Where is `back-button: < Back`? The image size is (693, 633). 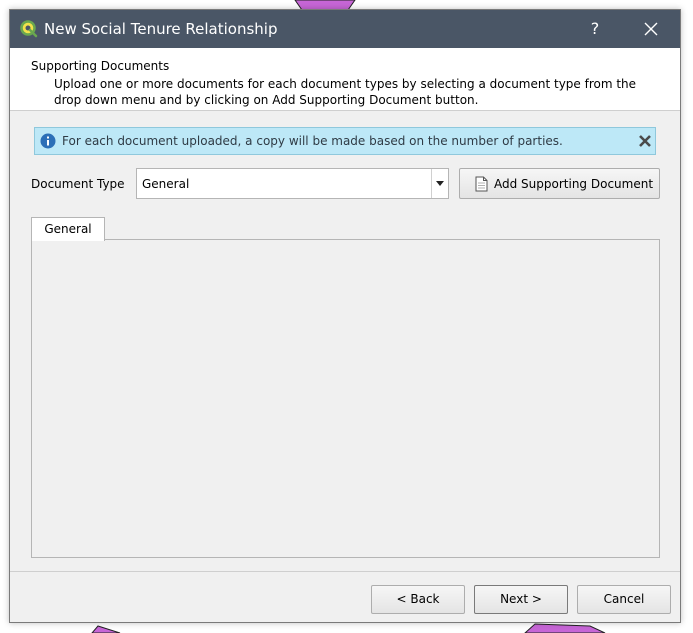 back-button: < Back is located at coordinates (418, 599).